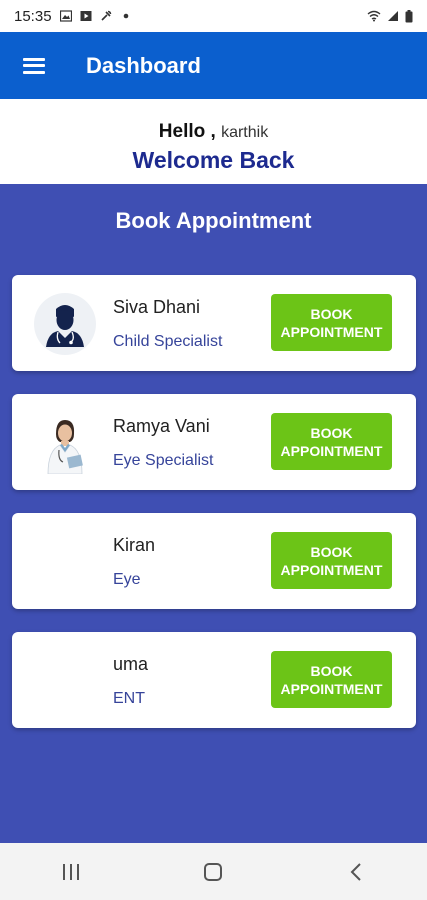 This screenshot has height=900, width=427. Describe the element at coordinates (213, 65) in the screenshot. I see `app-bar: Dashboard` at that location.